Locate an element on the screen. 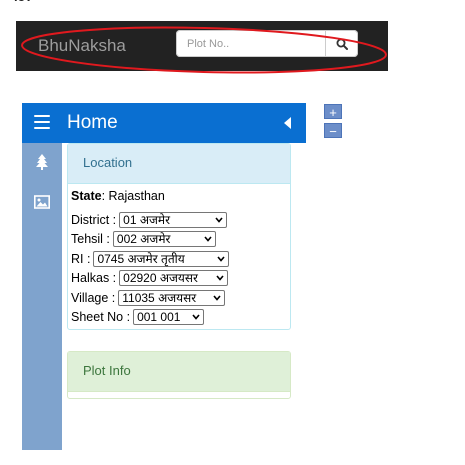 The width and height of the screenshot is (465, 465). tehsil-select: 002 अजमेर is located at coordinates (164, 239).